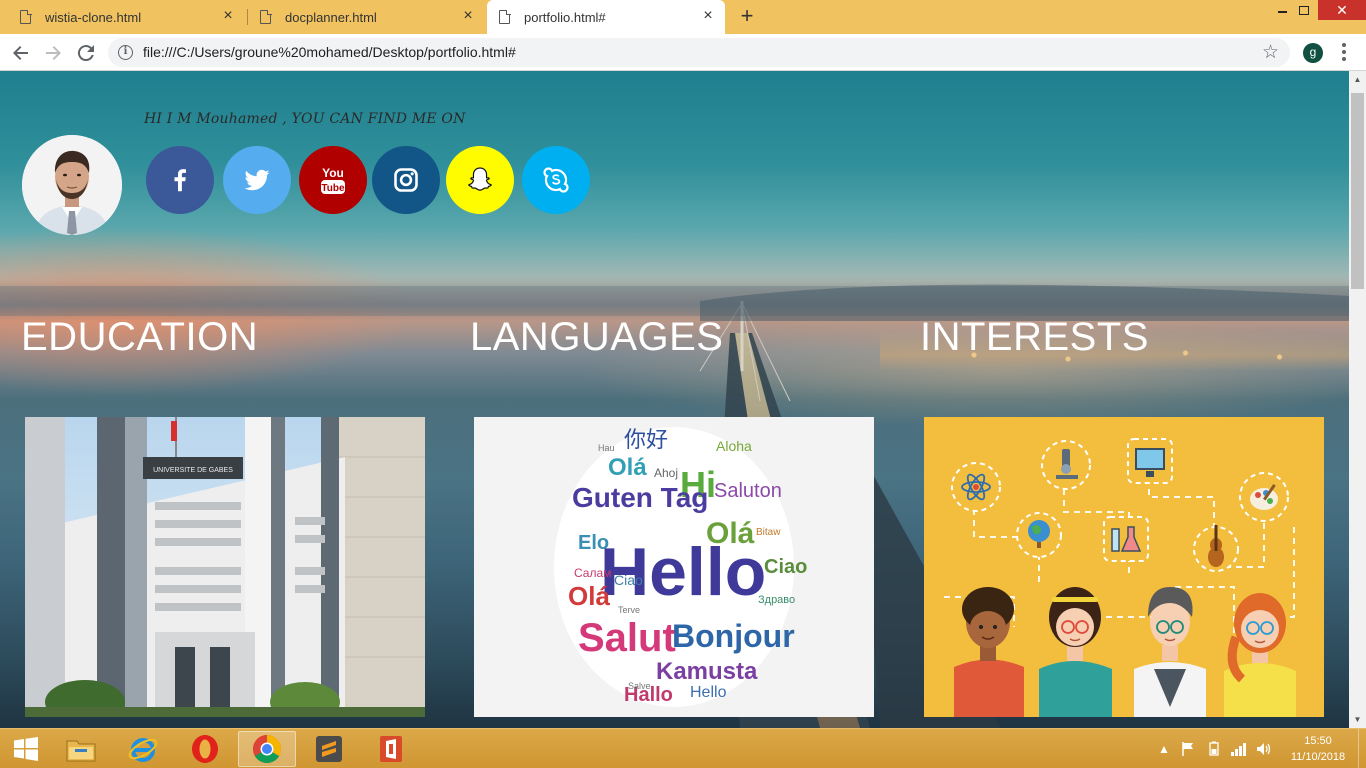 The width and height of the screenshot is (1366, 768). I want to click on network-signal-icon, so click(1239, 748).